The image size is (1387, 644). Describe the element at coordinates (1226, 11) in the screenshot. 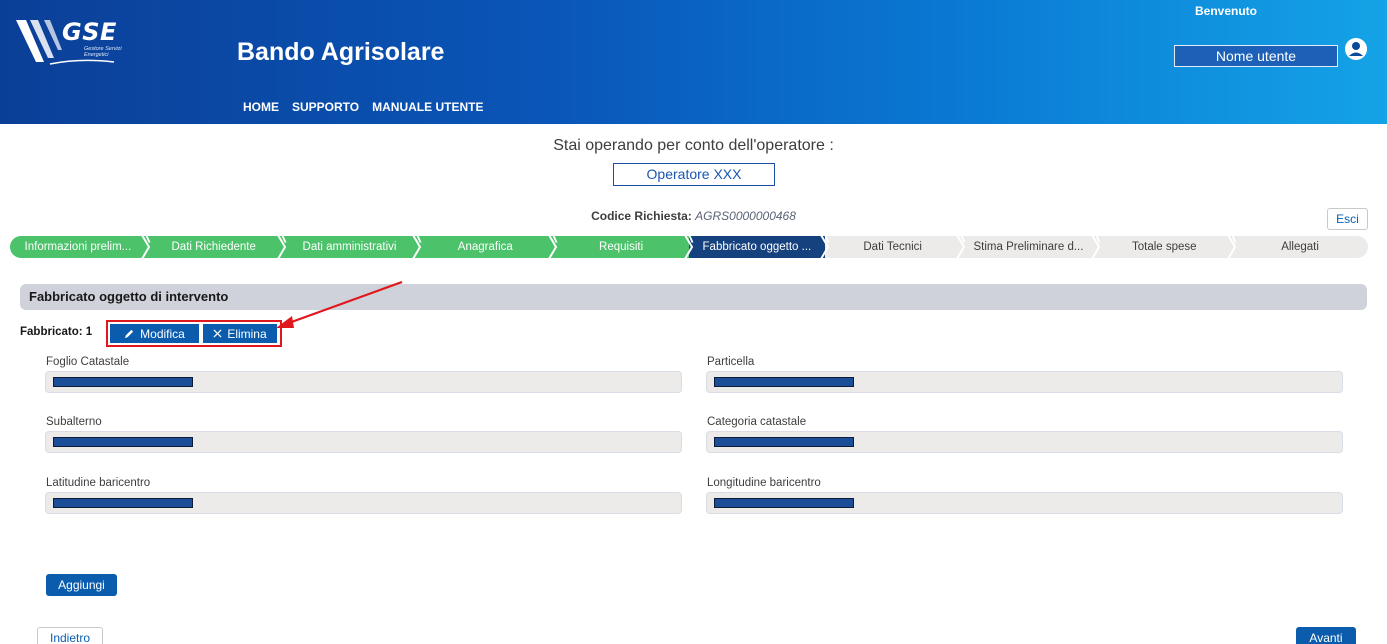

I see `welcome-text: Benvenuto` at that location.